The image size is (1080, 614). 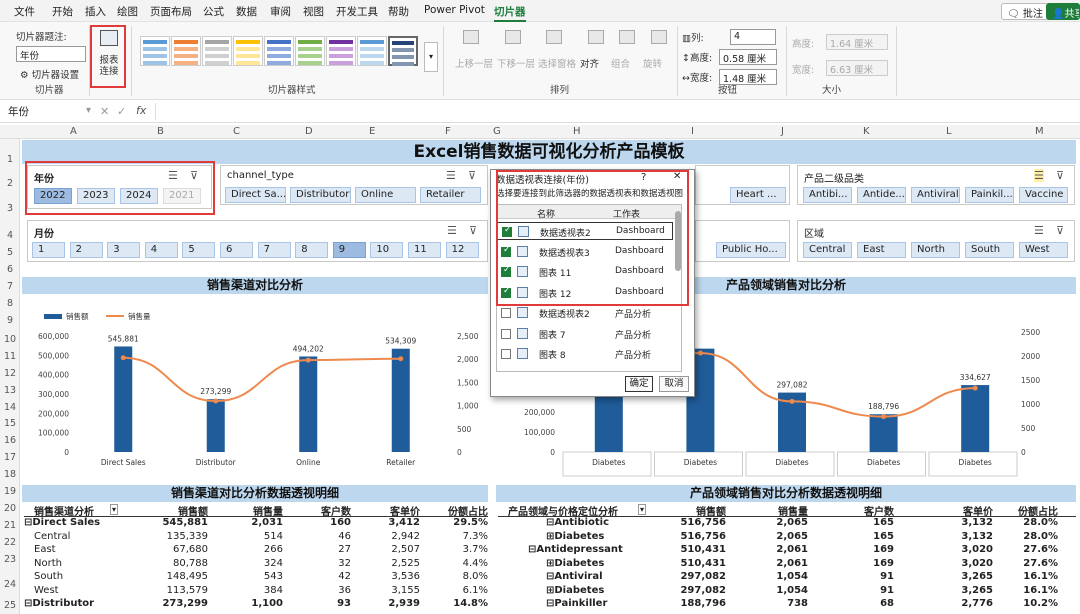 I want to click on column-header-1: 销售额, so click(x=193, y=510).